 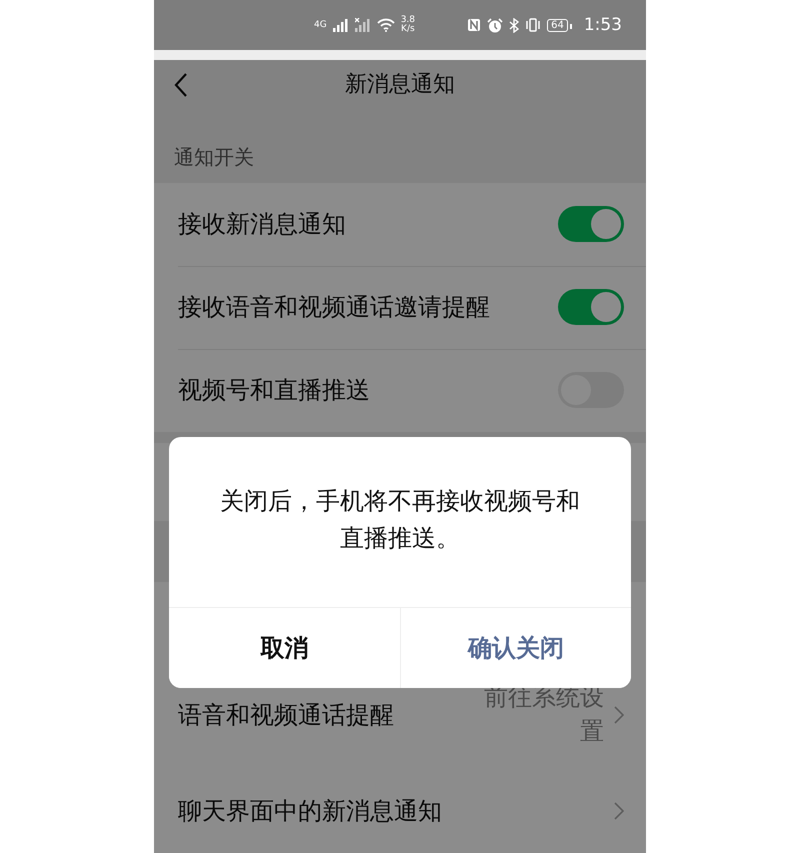 What do you see at coordinates (533, 25) in the screenshot?
I see `vibrate-icon` at bounding box center [533, 25].